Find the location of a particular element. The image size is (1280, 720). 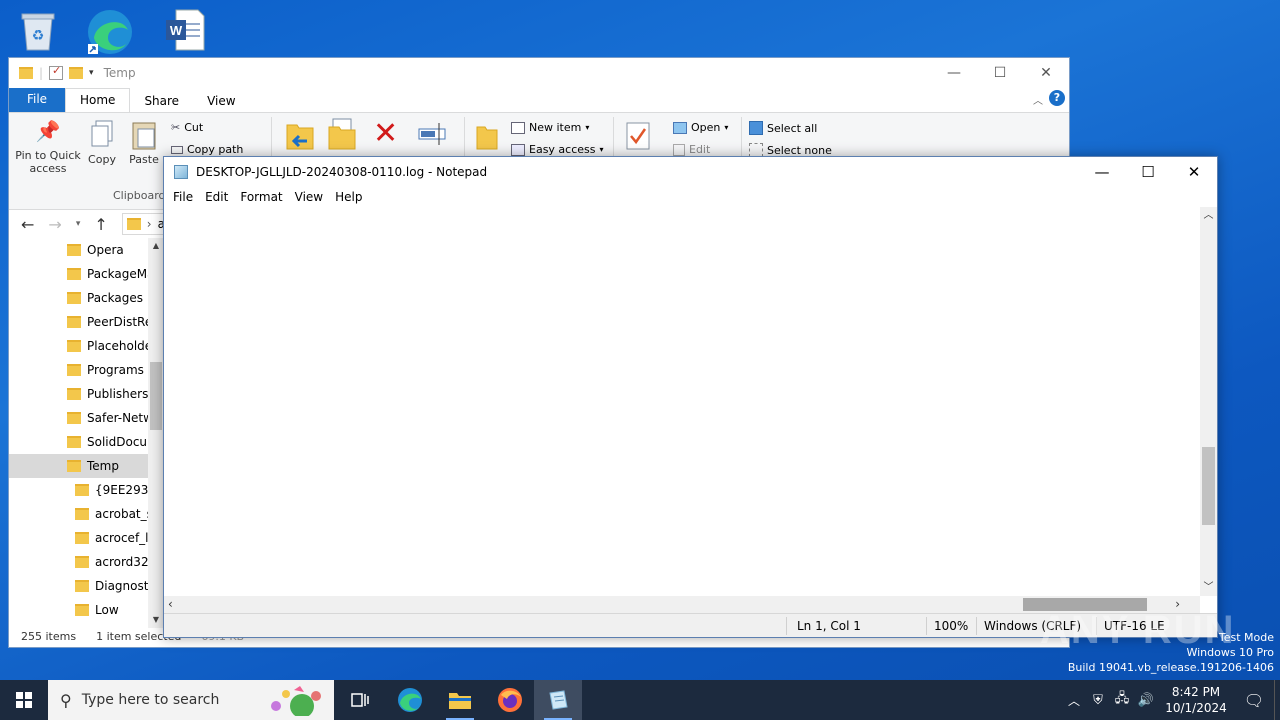

collapse-ribbon-icon: ︿ is located at coordinates (1038, 99).